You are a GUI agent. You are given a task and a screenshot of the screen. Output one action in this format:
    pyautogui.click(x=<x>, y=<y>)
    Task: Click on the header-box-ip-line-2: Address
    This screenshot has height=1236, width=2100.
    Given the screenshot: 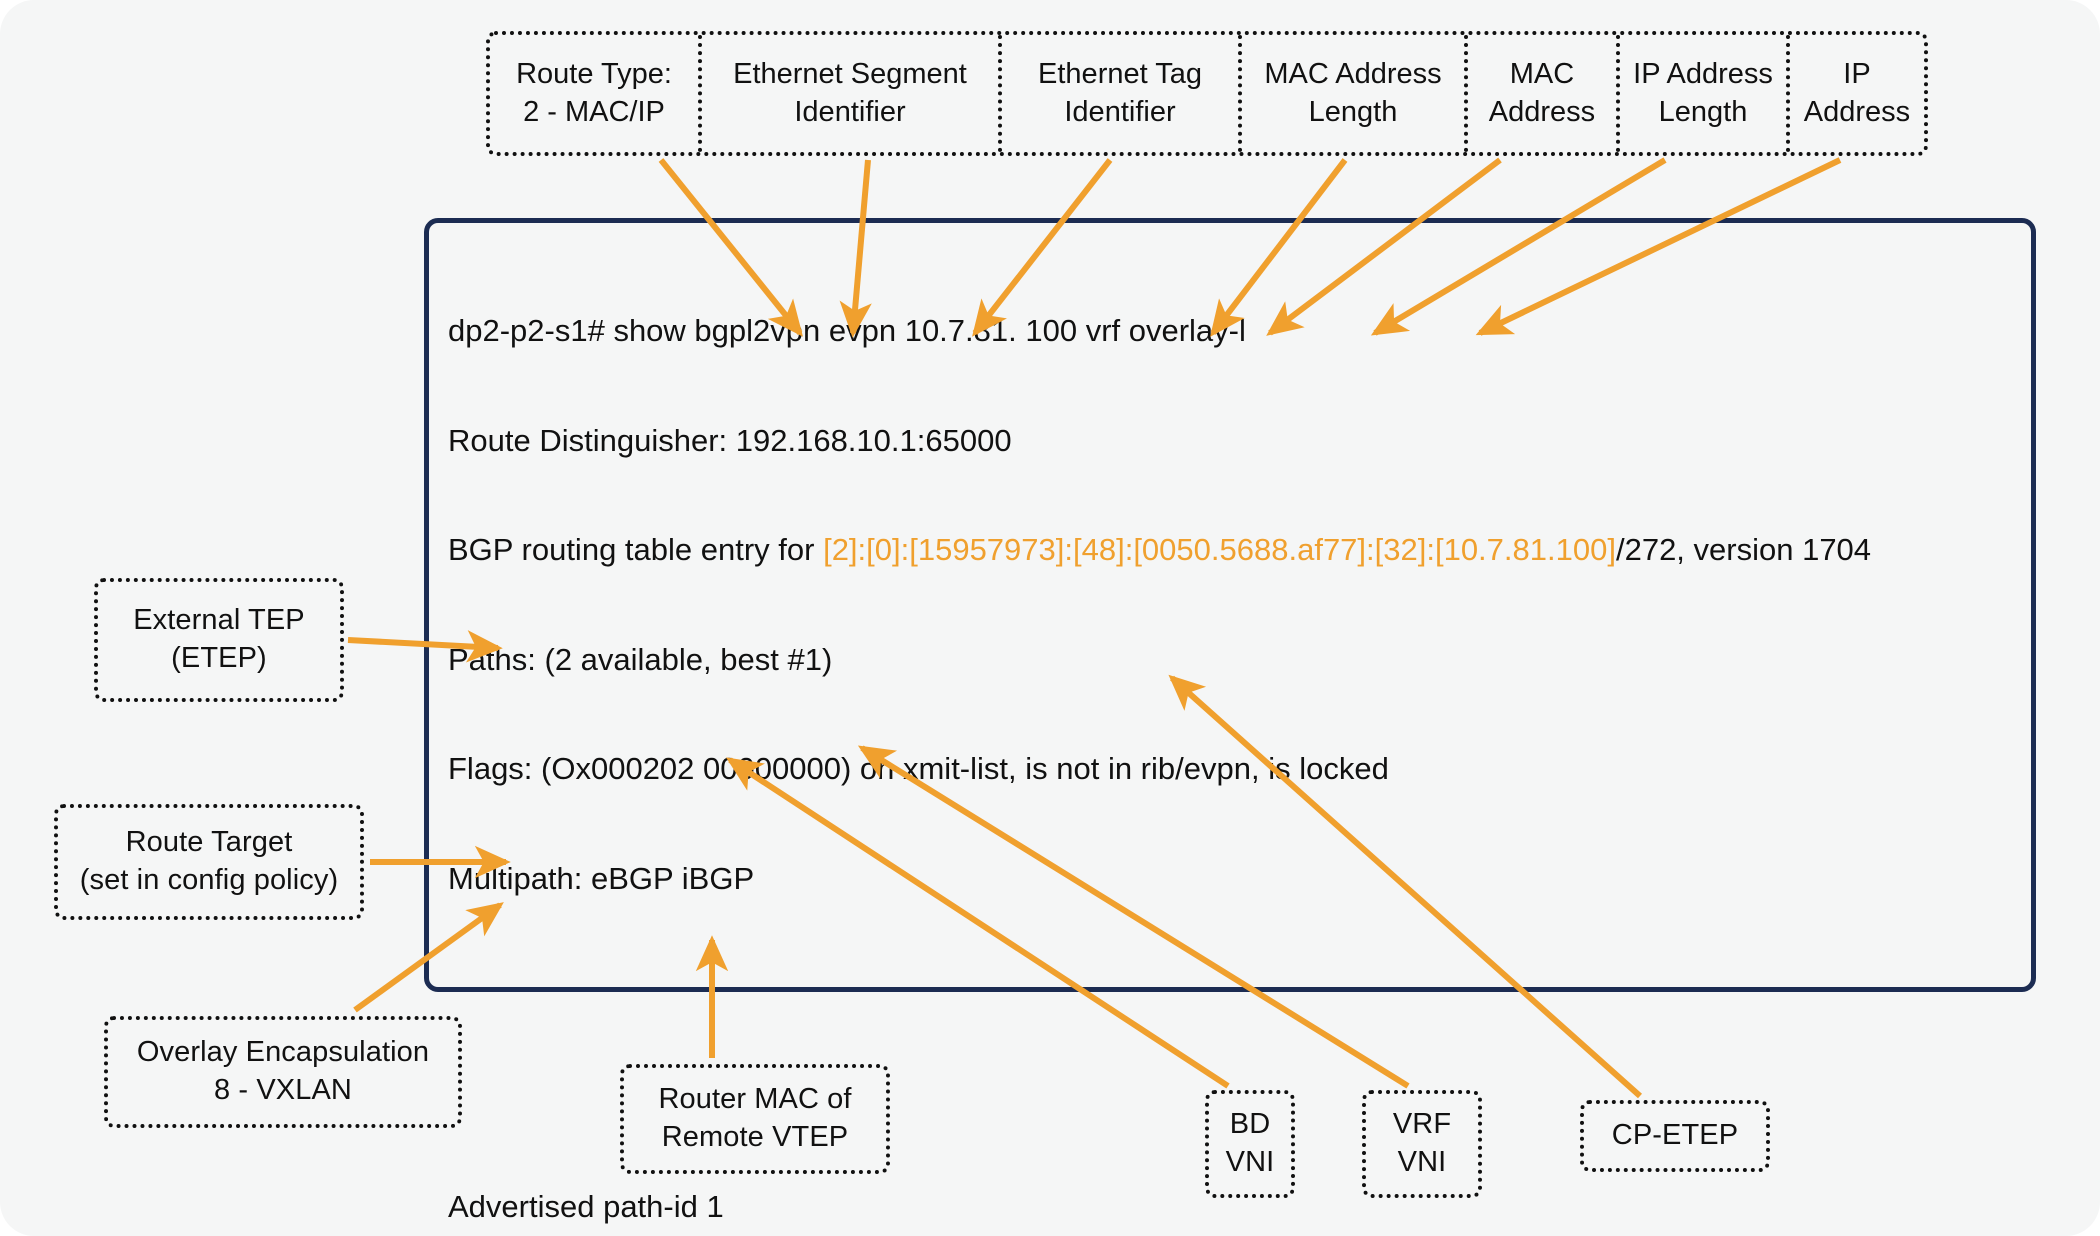 What is the action you would take?
    pyautogui.click(x=1857, y=111)
    